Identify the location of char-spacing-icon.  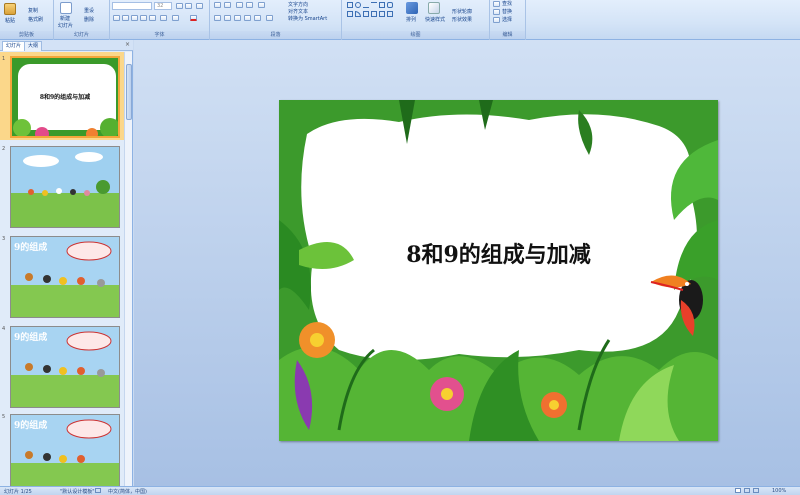
(163, 18).